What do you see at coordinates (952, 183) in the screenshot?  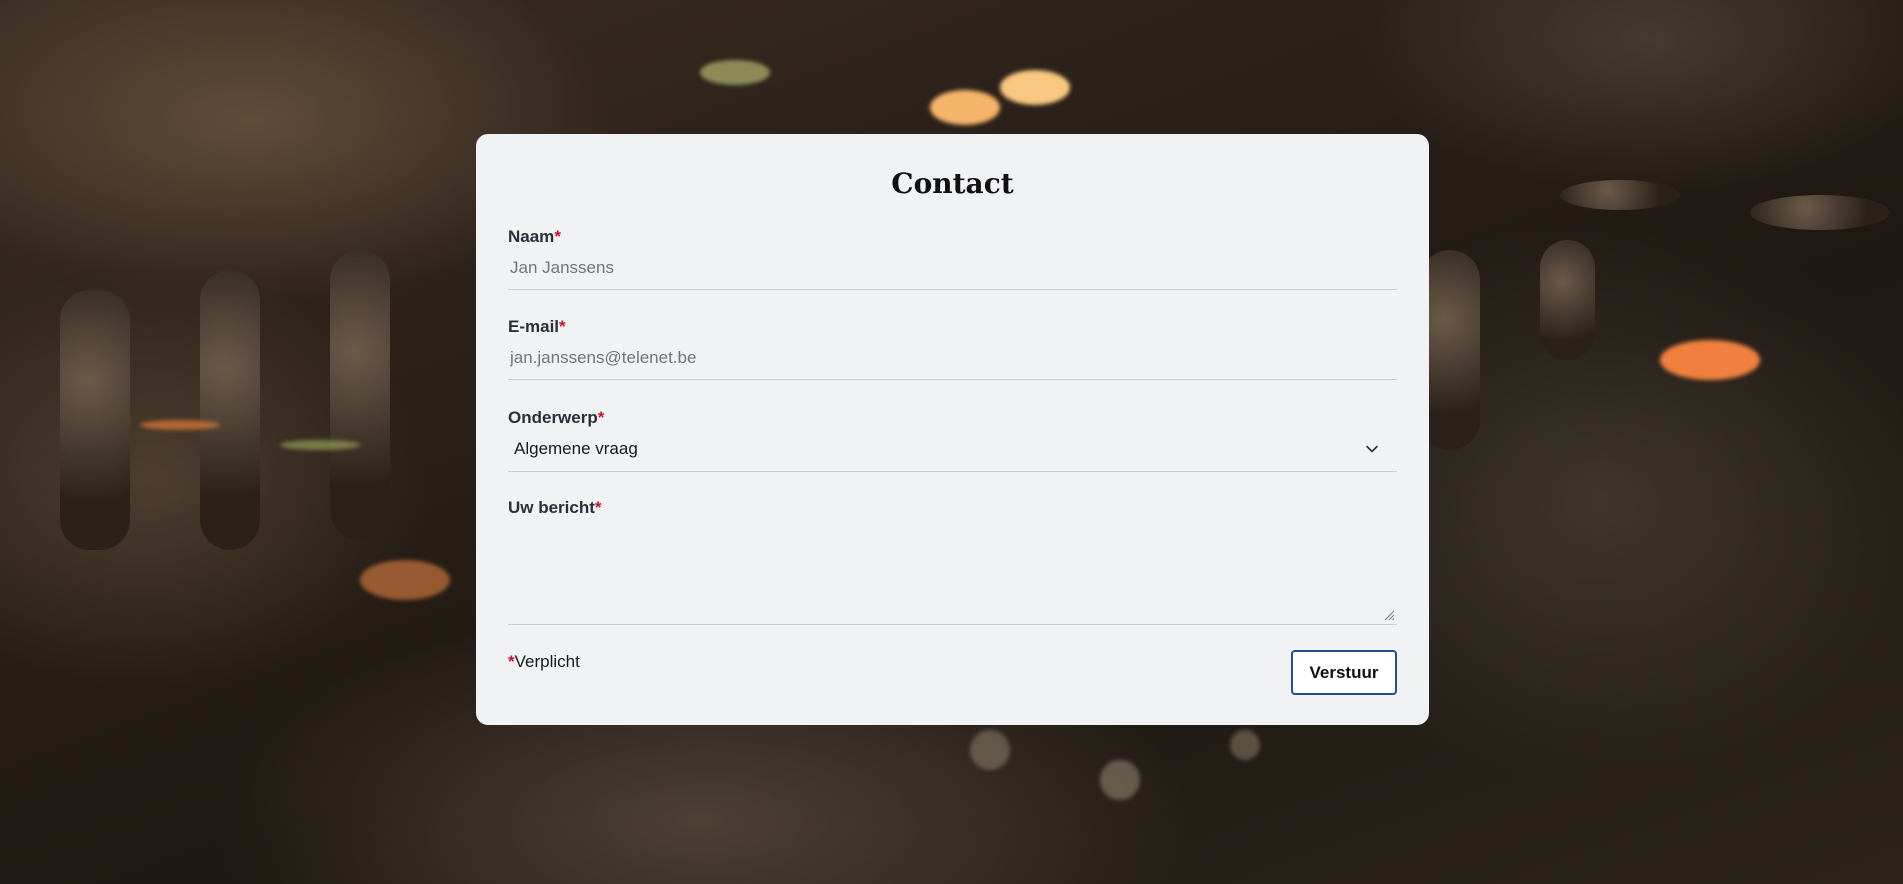 I see `form-title: Contact` at bounding box center [952, 183].